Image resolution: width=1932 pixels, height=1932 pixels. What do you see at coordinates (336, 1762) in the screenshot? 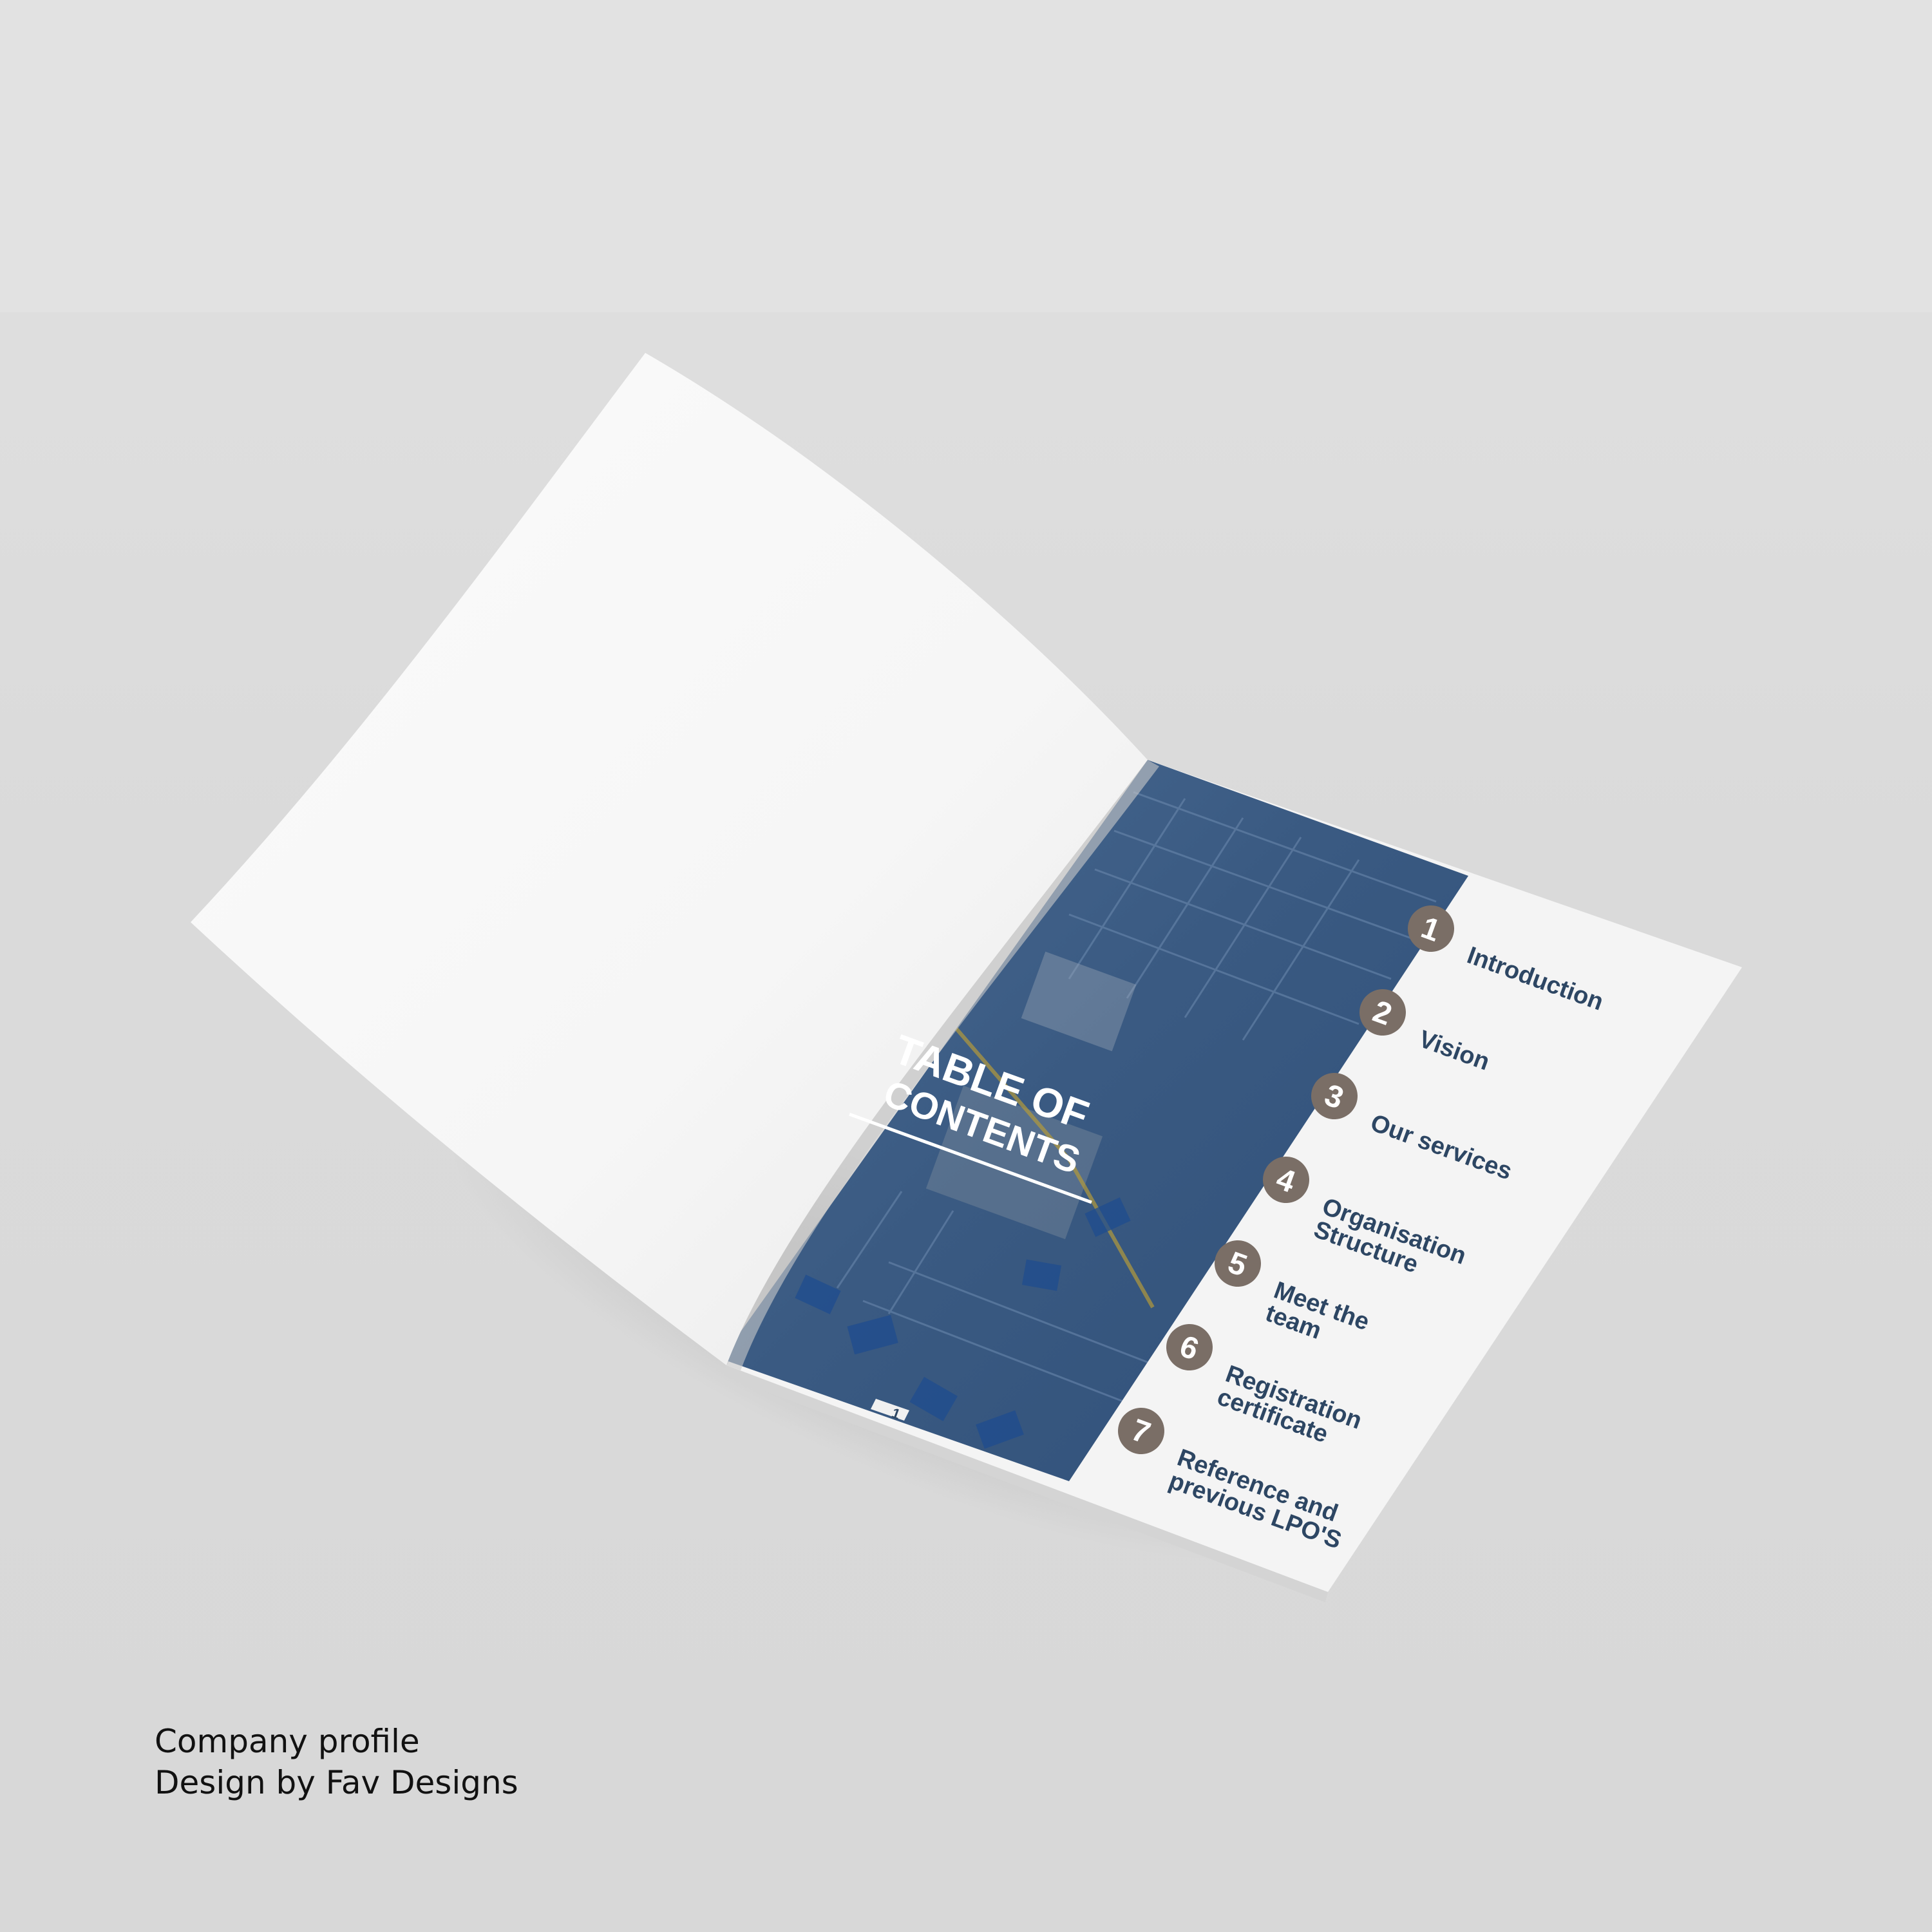
I see `caption: Company profile Design by Fav Designs` at bounding box center [336, 1762].